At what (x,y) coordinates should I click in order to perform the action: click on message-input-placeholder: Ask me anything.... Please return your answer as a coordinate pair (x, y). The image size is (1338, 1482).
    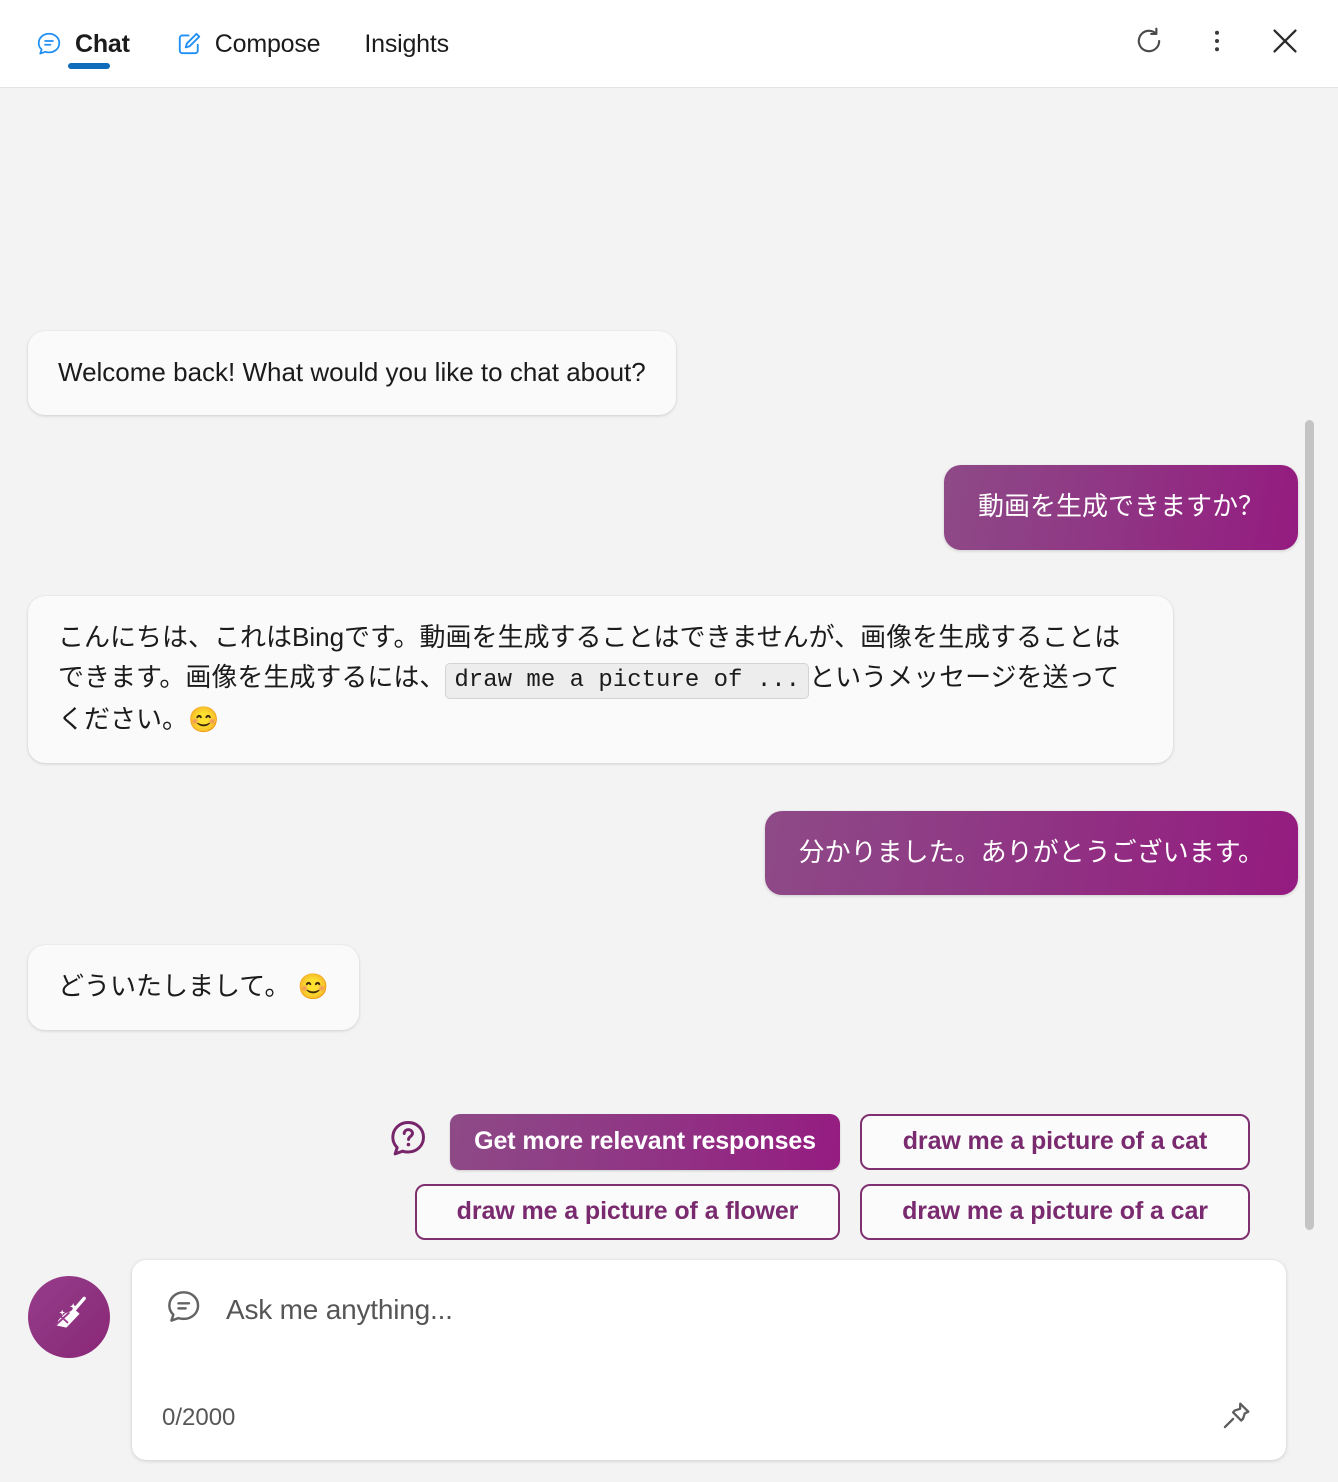
    Looking at the image, I should click on (339, 1310).